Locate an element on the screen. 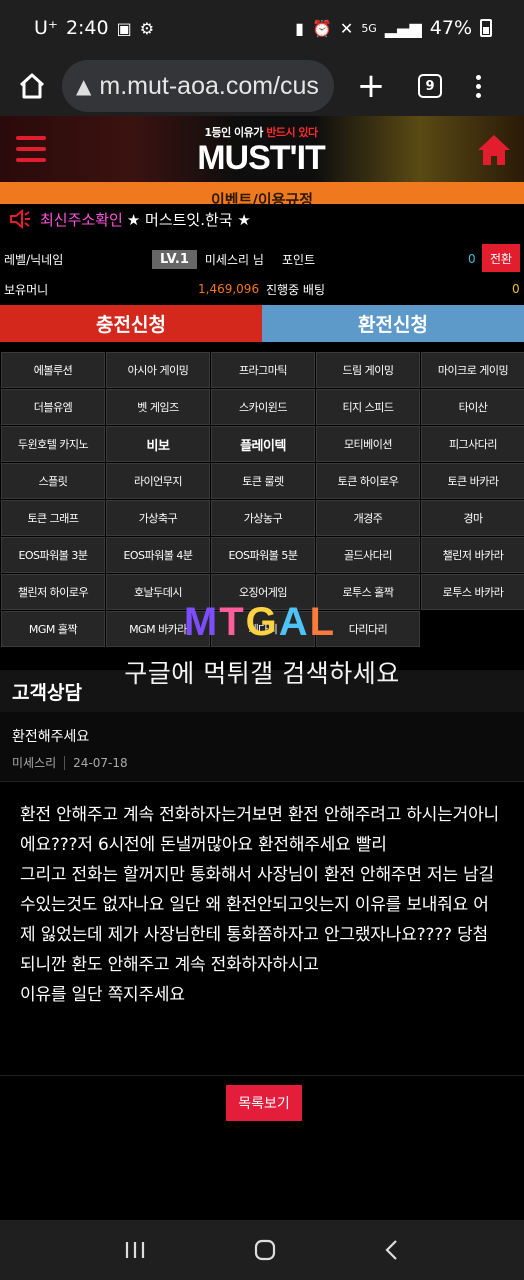  game-menu-item: 피그사다리 is located at coordinates (472, 444).